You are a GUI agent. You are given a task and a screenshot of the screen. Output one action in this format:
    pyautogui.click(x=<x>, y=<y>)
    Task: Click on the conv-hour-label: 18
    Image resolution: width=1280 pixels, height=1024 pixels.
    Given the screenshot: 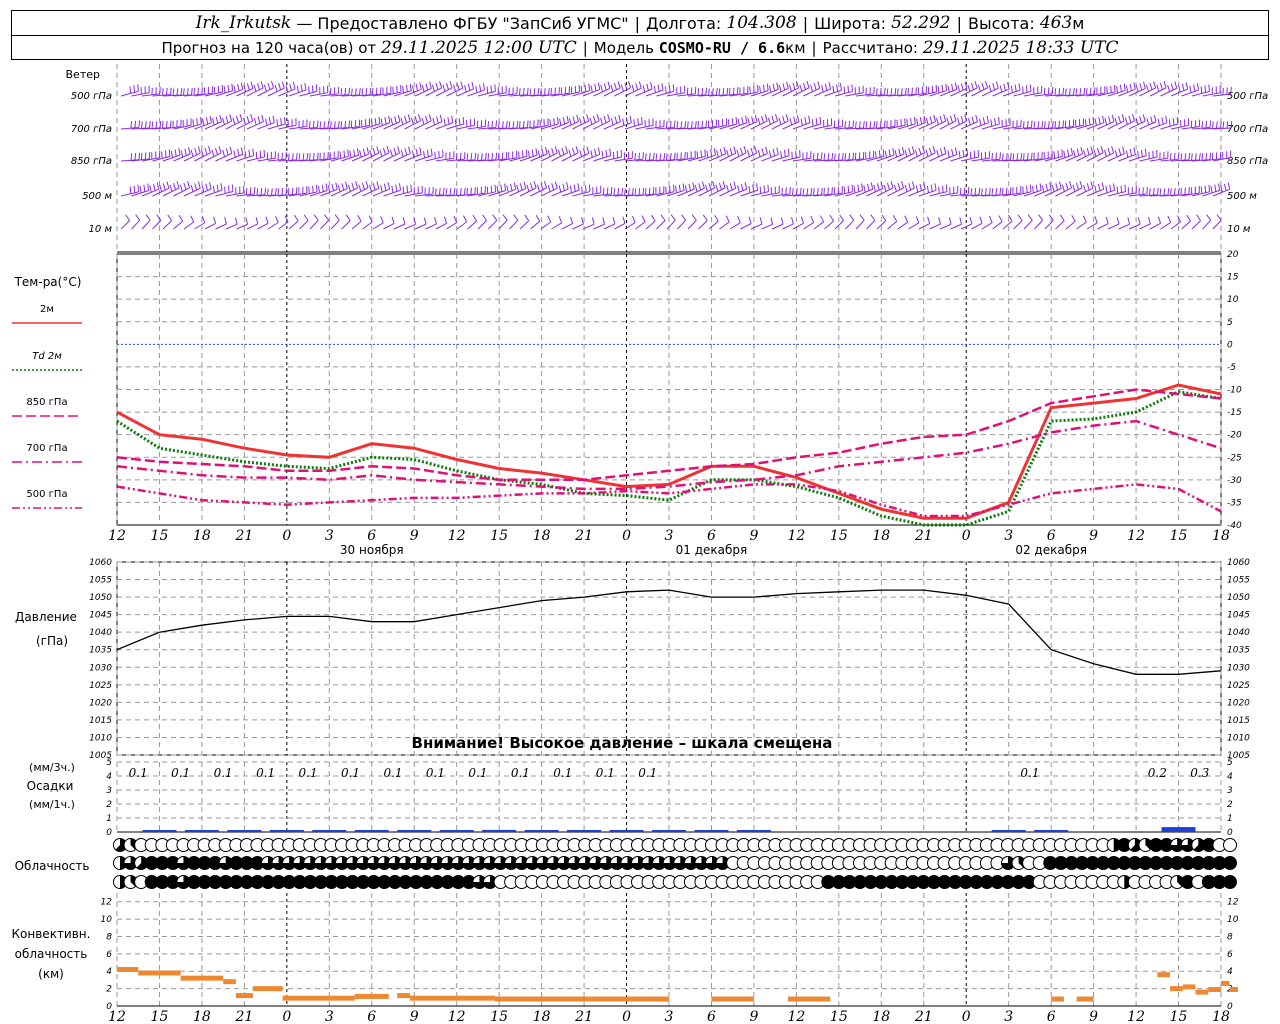 What is the action you would take?
    pyautogui.click(x=542, y=1016)
    